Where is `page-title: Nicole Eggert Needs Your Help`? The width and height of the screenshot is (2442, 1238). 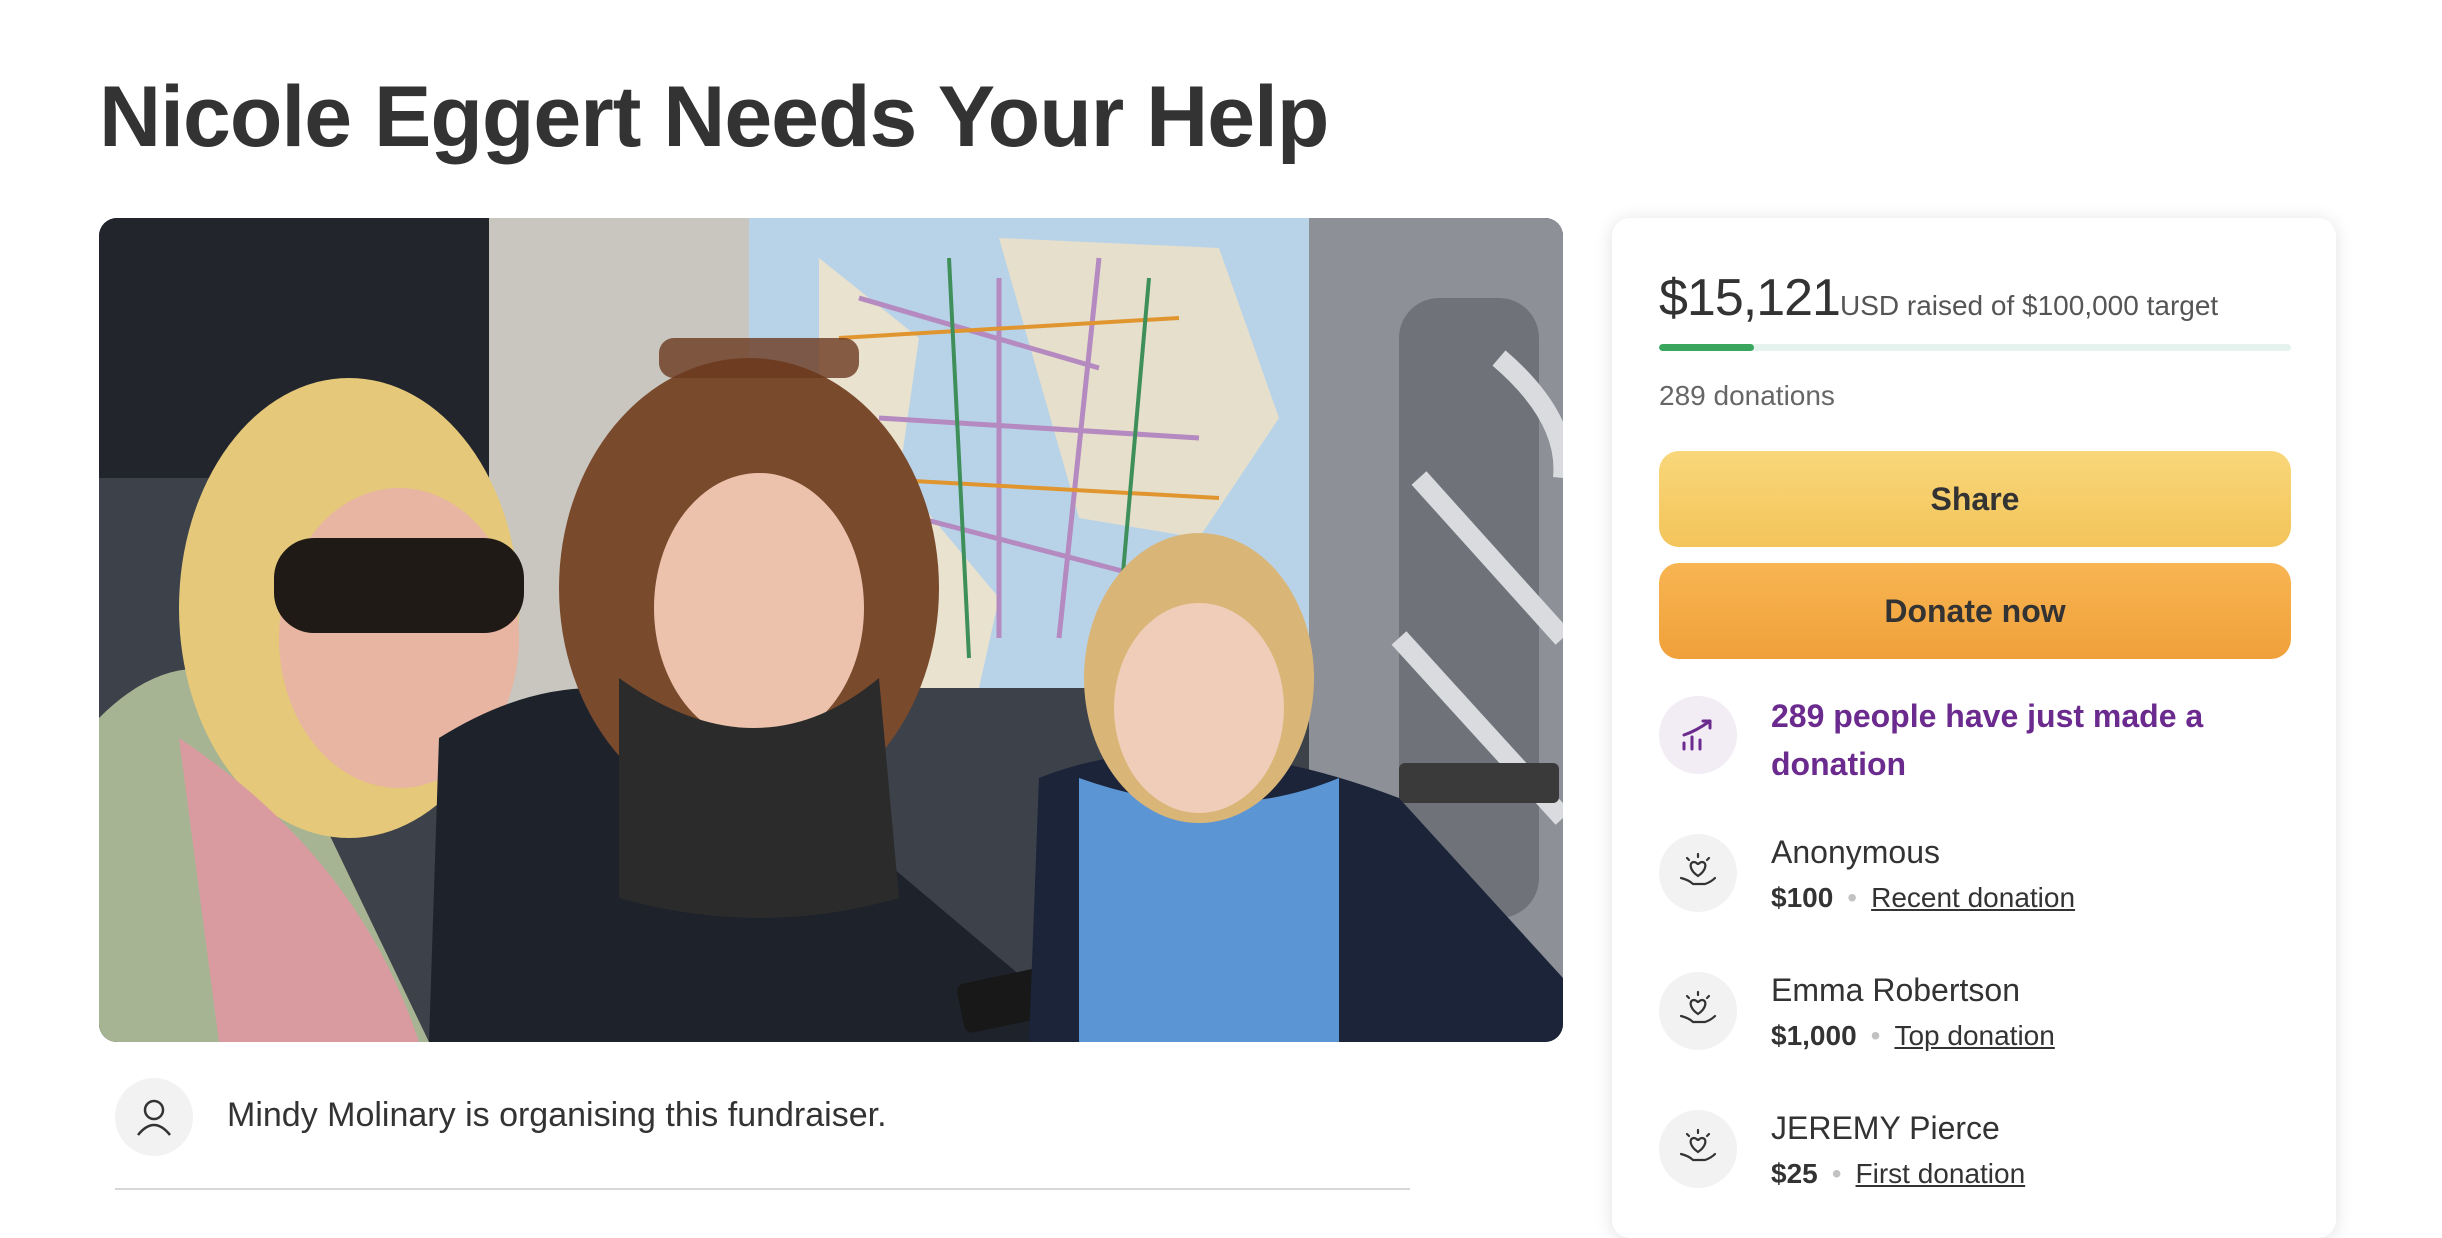
page-title: Nicole Eggert Needs Your Help is located at coordinates (714, 117).